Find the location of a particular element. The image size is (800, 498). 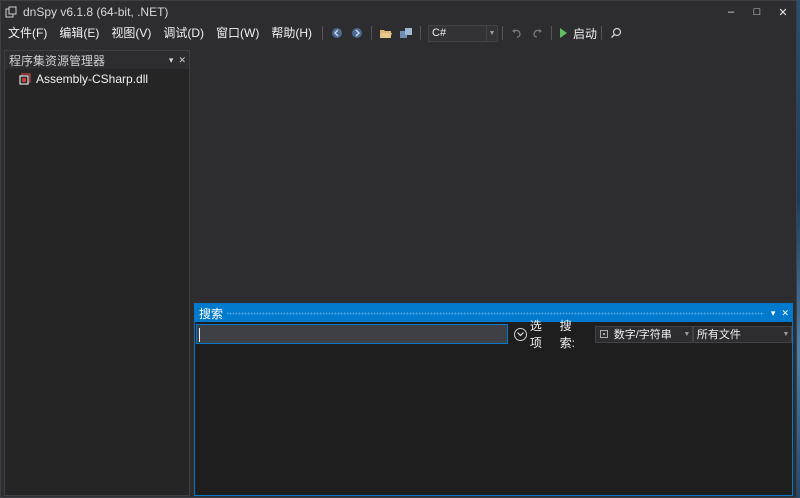

dnspy-app-icon is located at coordinates (11, 12).